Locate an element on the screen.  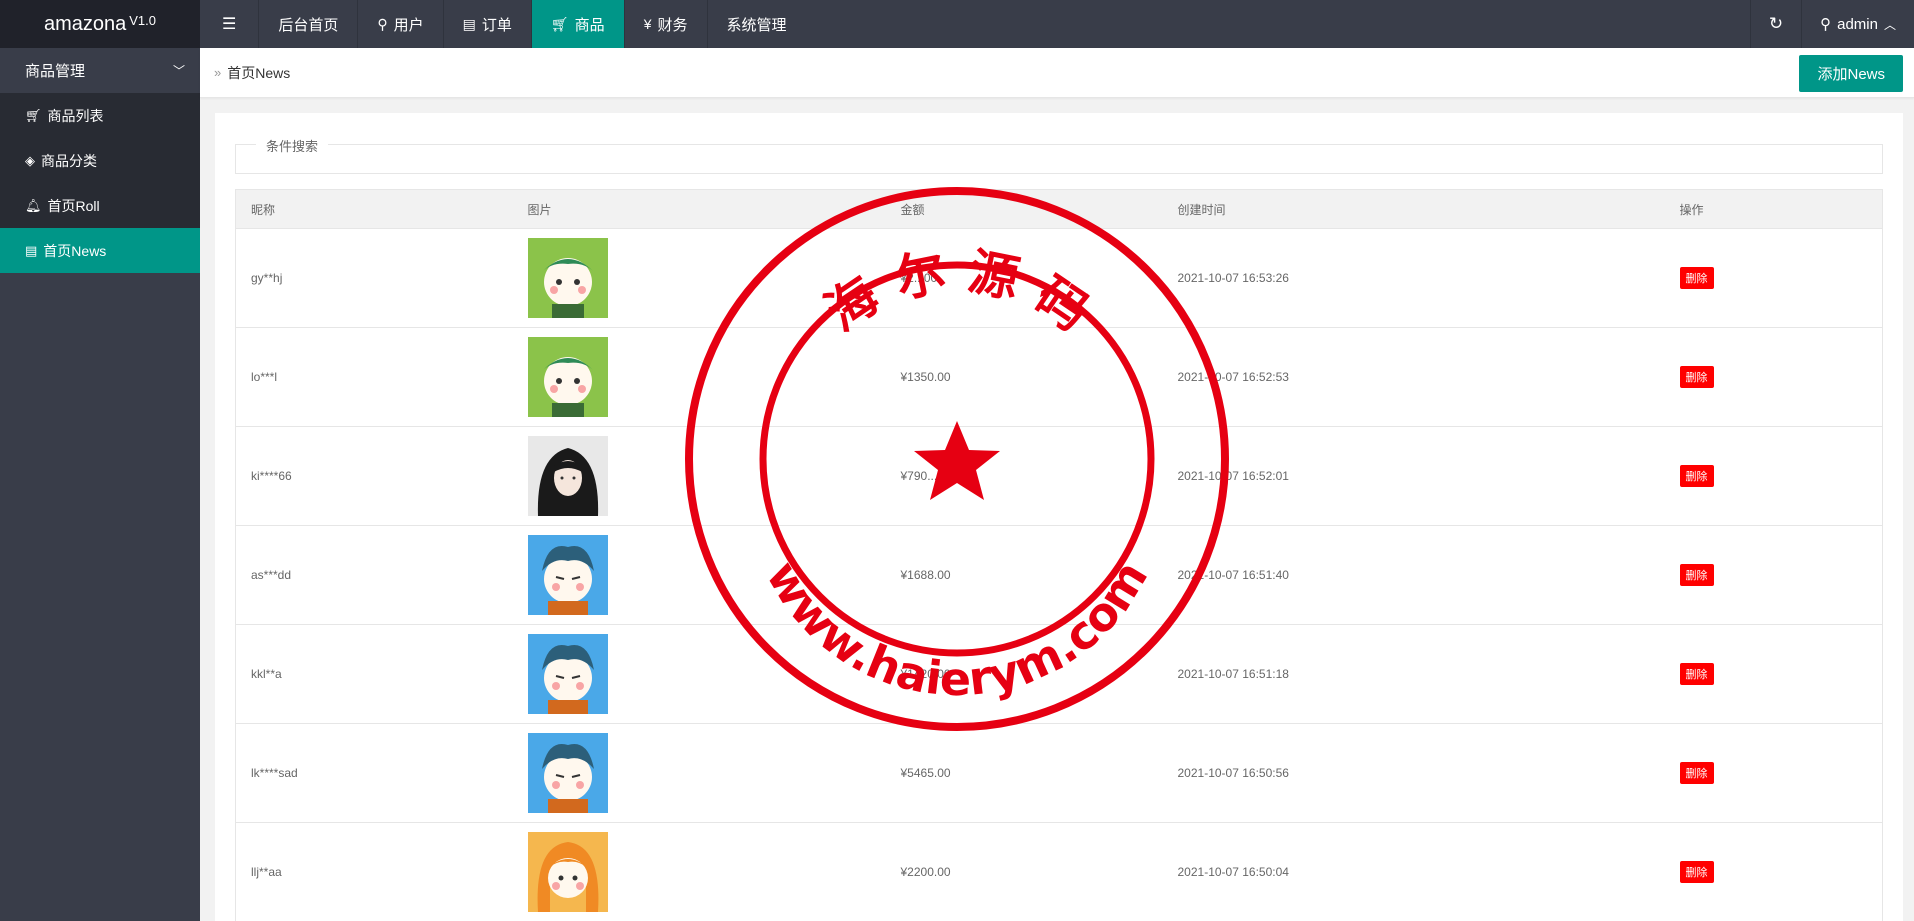
sidebar-group-product-management: 商品管理 ﹀ is located at coordinates (100, 70).